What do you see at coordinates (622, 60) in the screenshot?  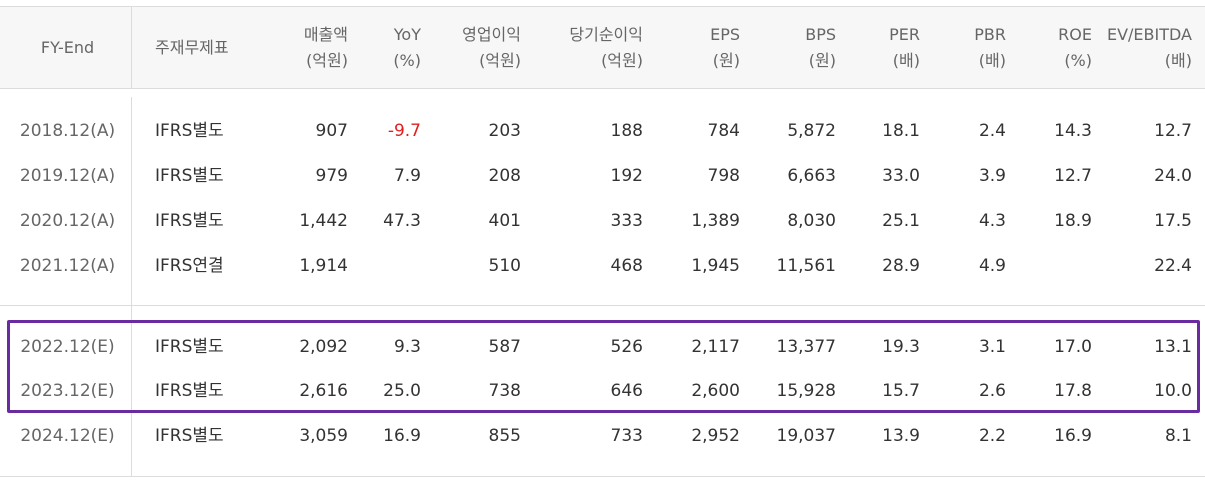 I see `header-unit-net-income: (억원)` at bounding box center [622, 60].